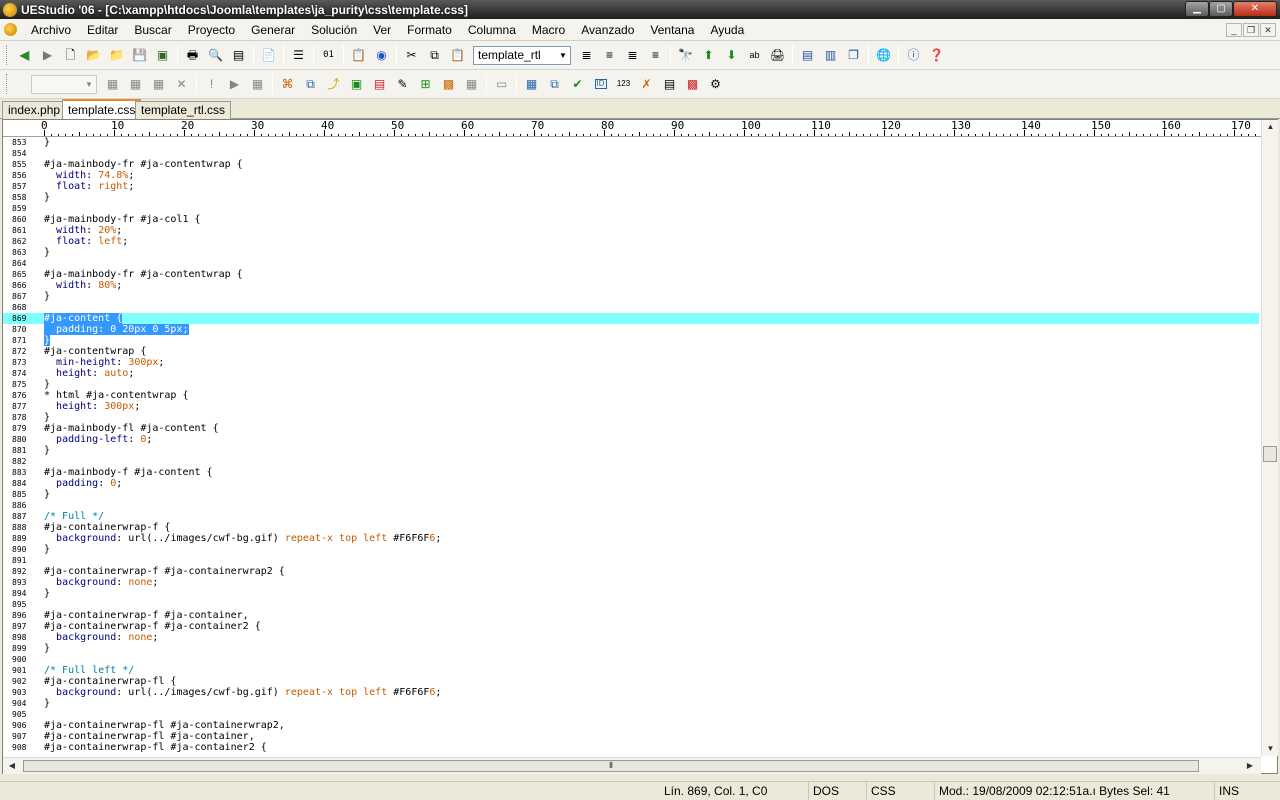 The height and width of the screenshot is (800, 1280). Describe the element at coordinates (672, 30) in the screenshot. I see `menu-ventana: Ventana` at that location.